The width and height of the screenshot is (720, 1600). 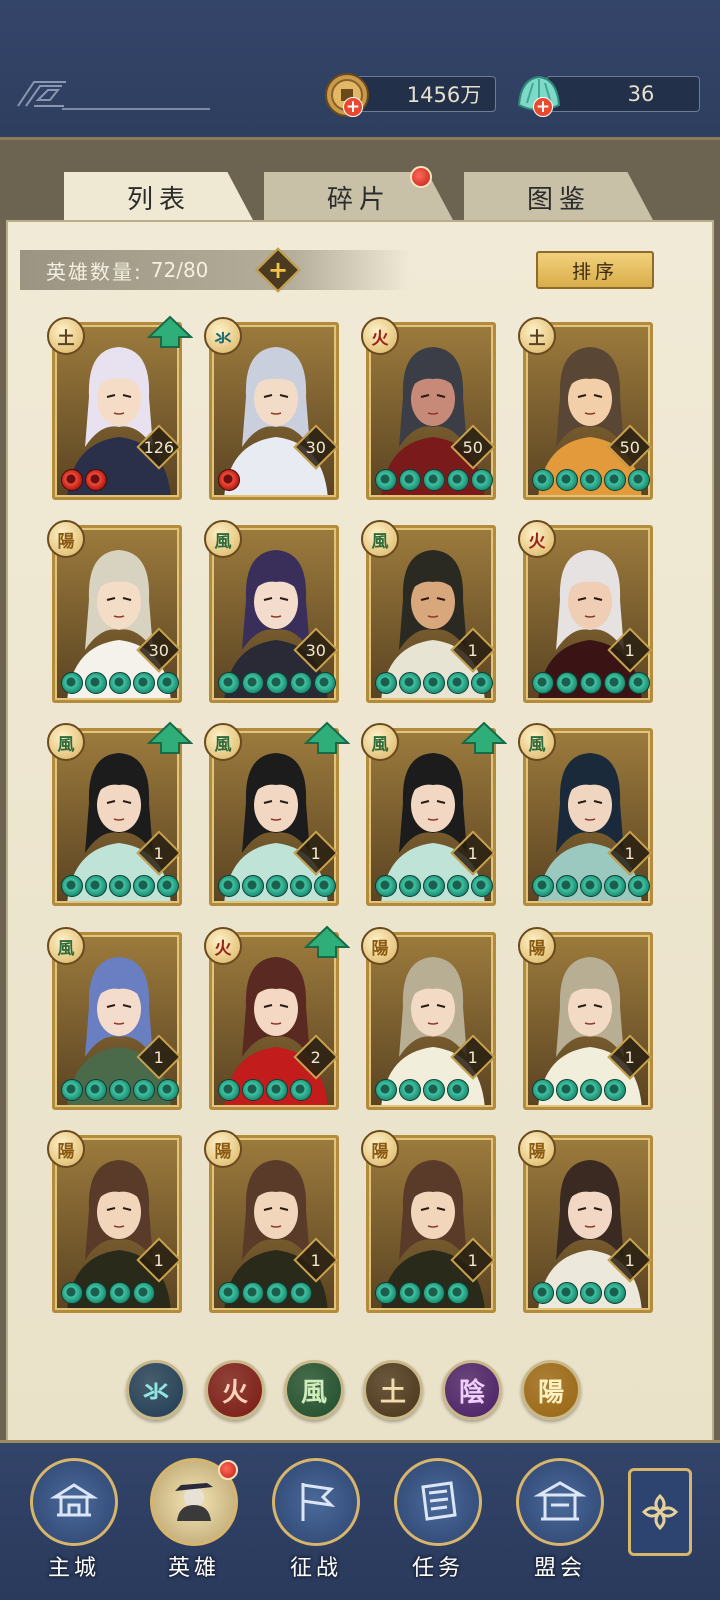 What do you see at coordinates (327, 737) in the screenshot?
I see `upgrade-arrow-icon` at bounding box center [327, 737].